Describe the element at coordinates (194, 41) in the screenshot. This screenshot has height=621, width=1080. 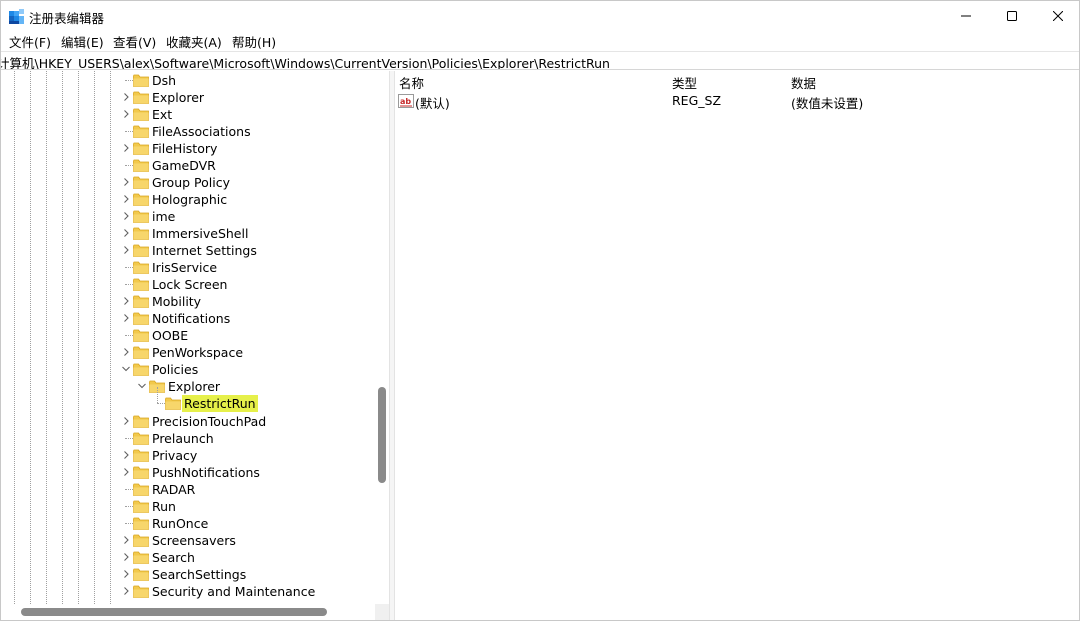
I see `menu-favorites: 收藏夹(A)` at that location.